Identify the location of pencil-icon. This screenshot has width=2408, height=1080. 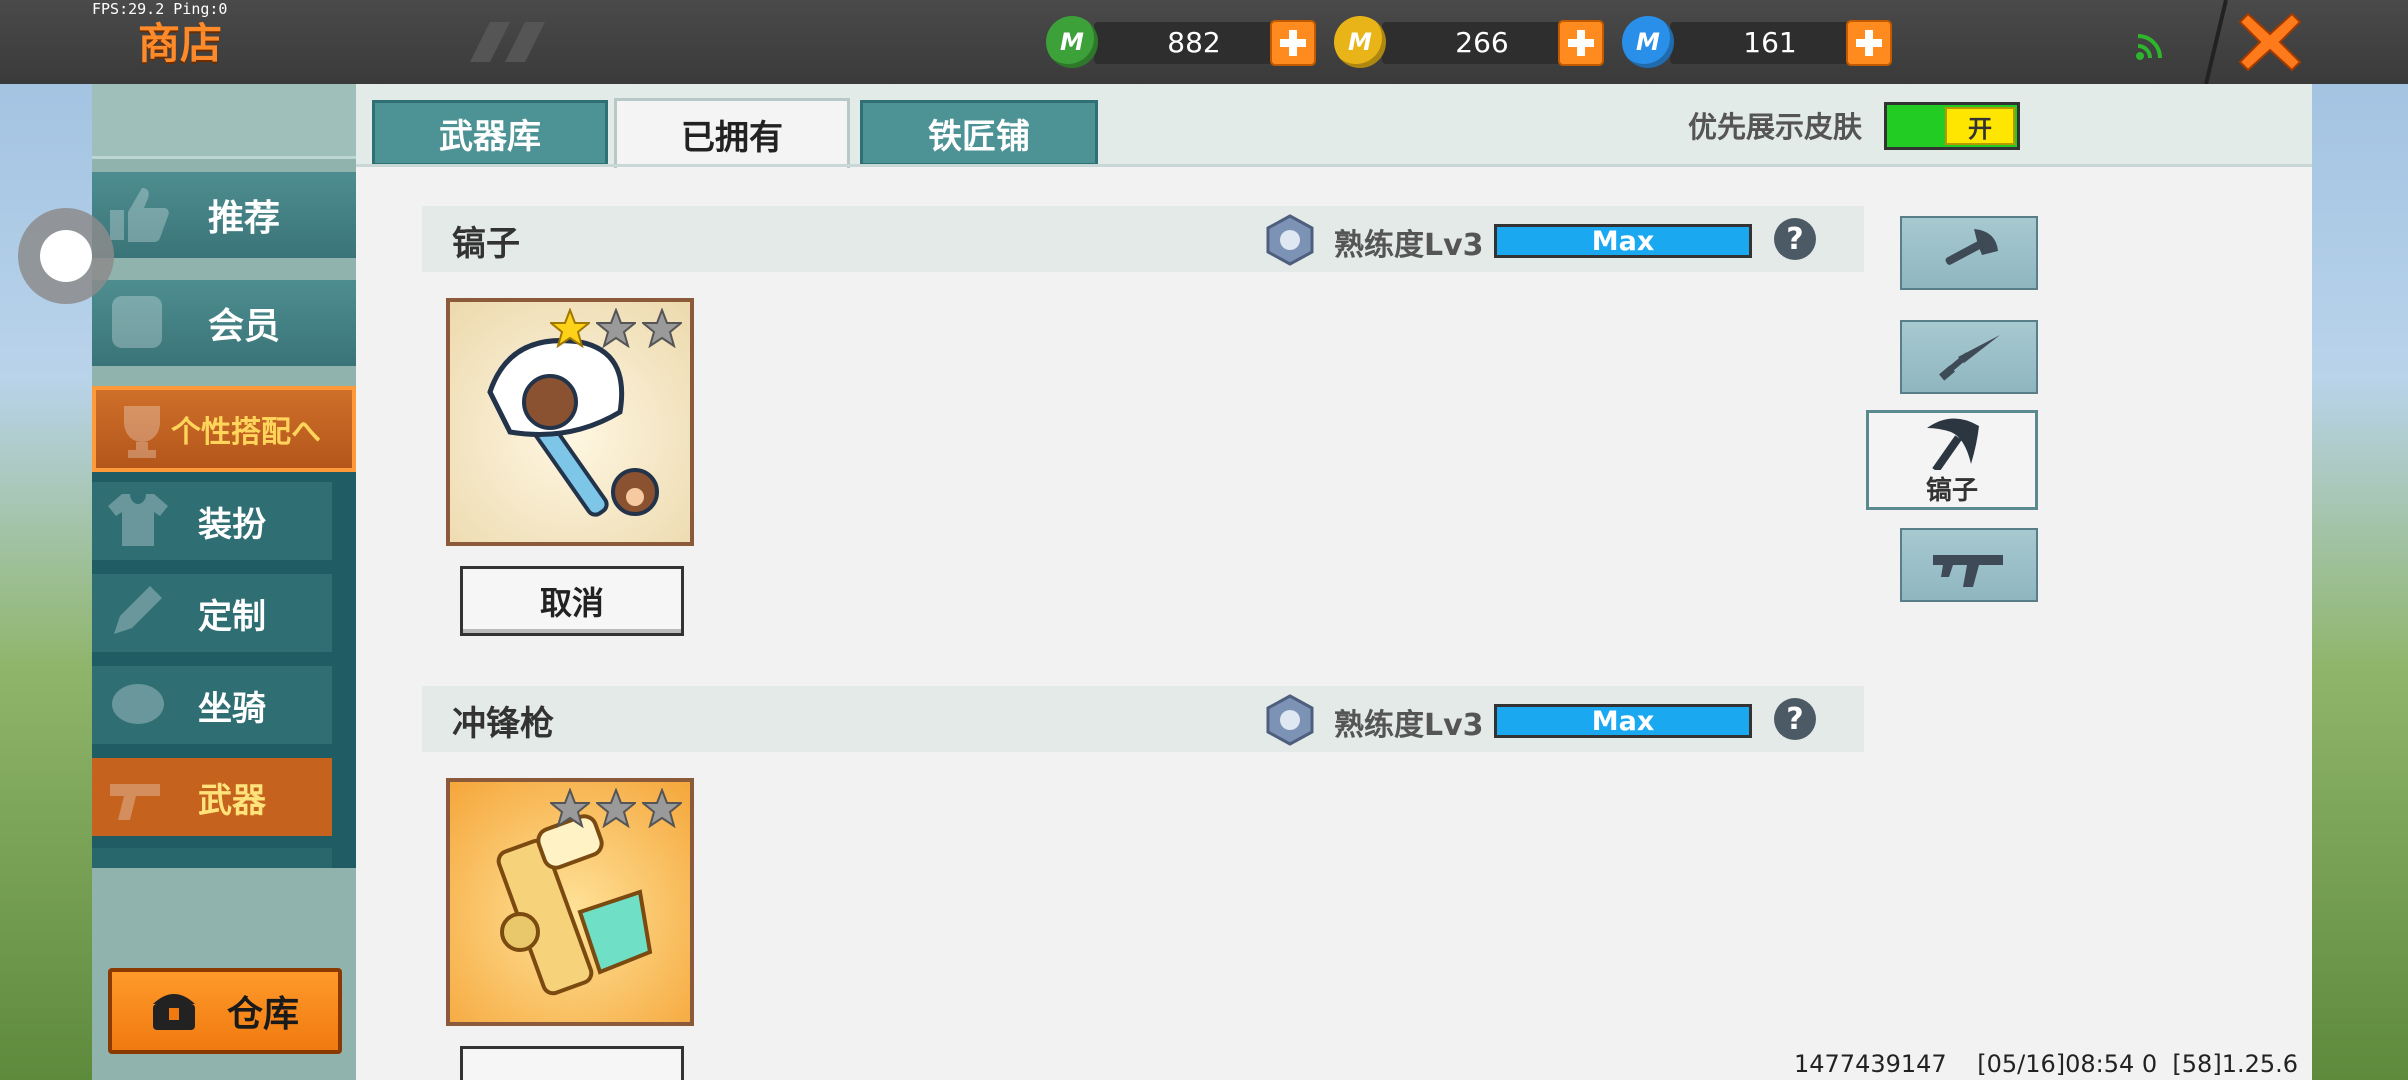
(138, 610).